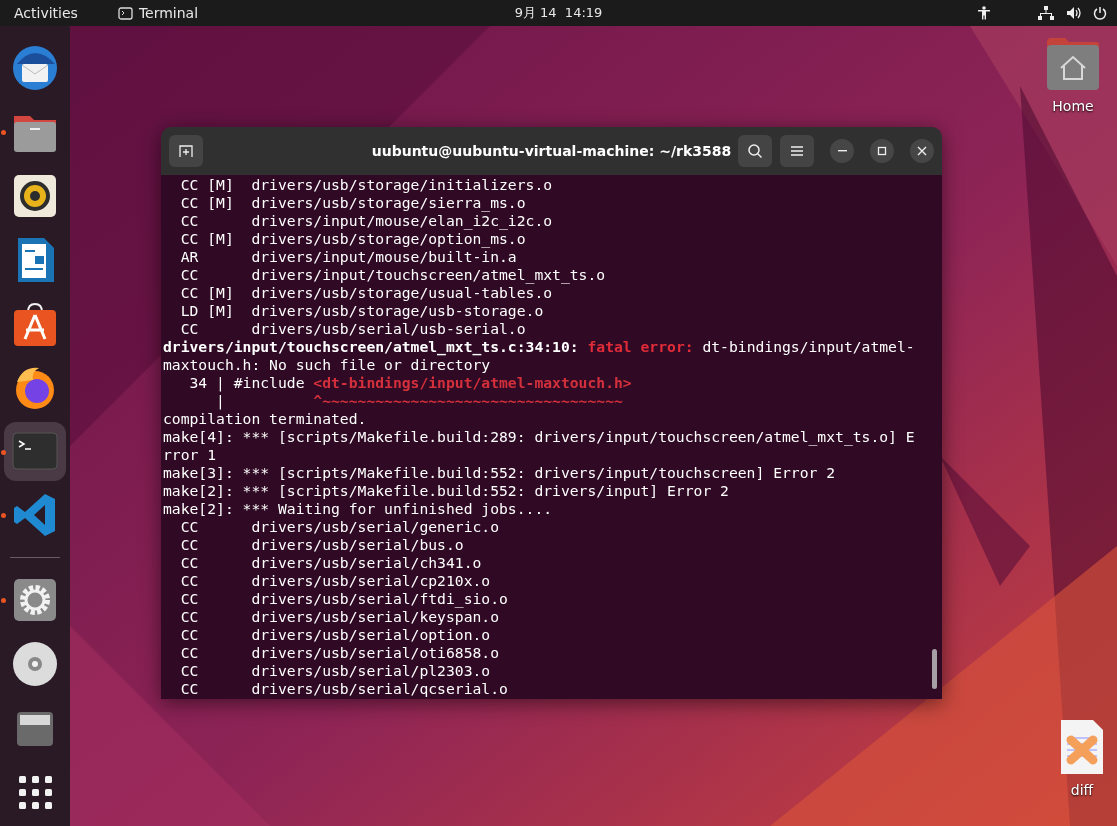 The image size is (1117, 826). Describe the element at coordinates (327, 365) in the screenshot. I see `terminal-line: maxtouch.h: No such file or directory` at that location.